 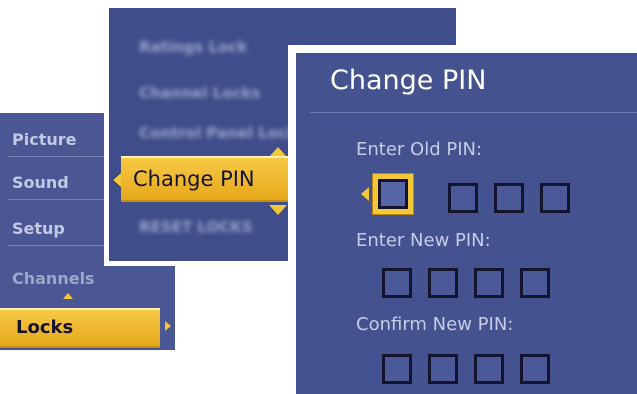 I want to click on menu-item-sound: Sound, so click(x=40, y=183).